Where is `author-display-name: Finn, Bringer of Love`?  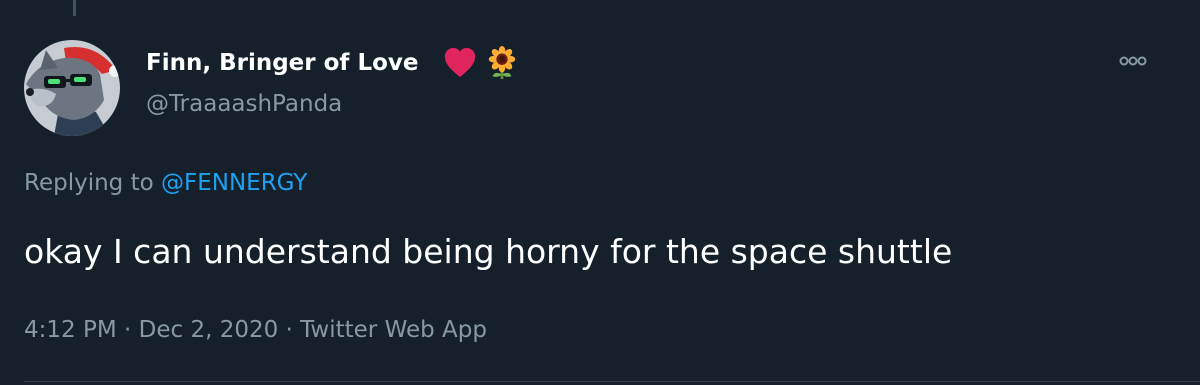
author-display-name: Finn, Bringer of Love is located at coordinates (282, 63).